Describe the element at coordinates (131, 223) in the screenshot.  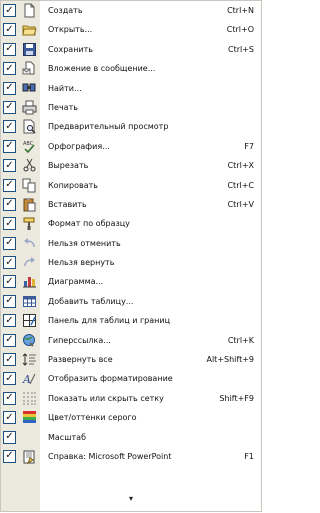
I see `menu-item: ✓ Формат по образцу` at that location.